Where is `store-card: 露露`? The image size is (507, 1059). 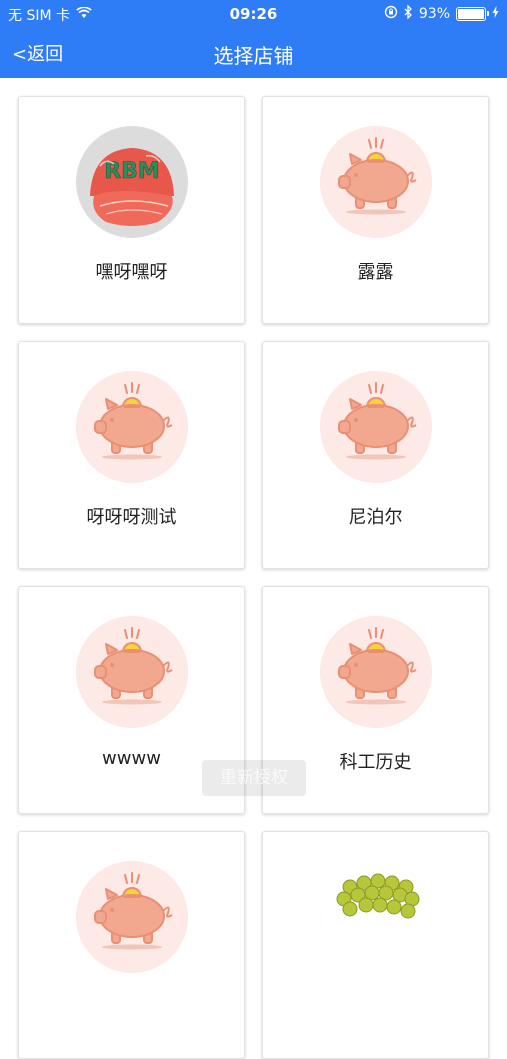 store-card: 露露 is located at coordinates (375, 210).